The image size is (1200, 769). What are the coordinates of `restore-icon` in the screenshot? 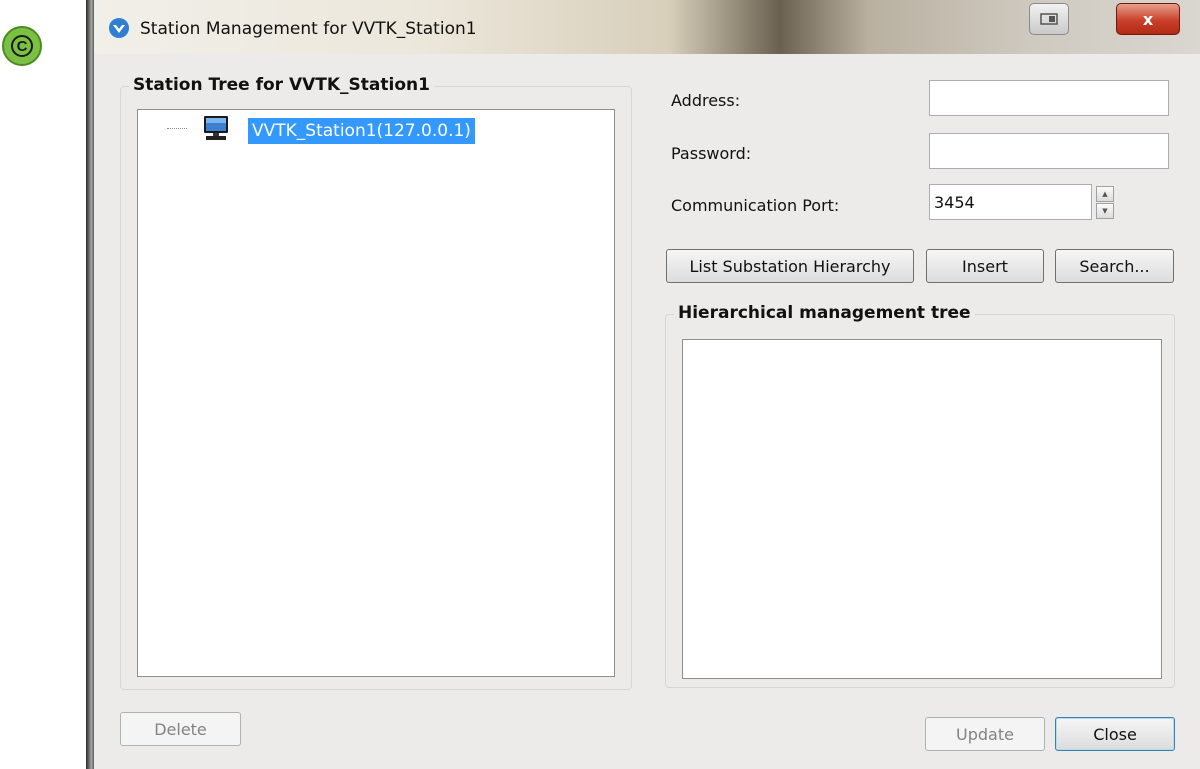 It's located at (1049, 19).